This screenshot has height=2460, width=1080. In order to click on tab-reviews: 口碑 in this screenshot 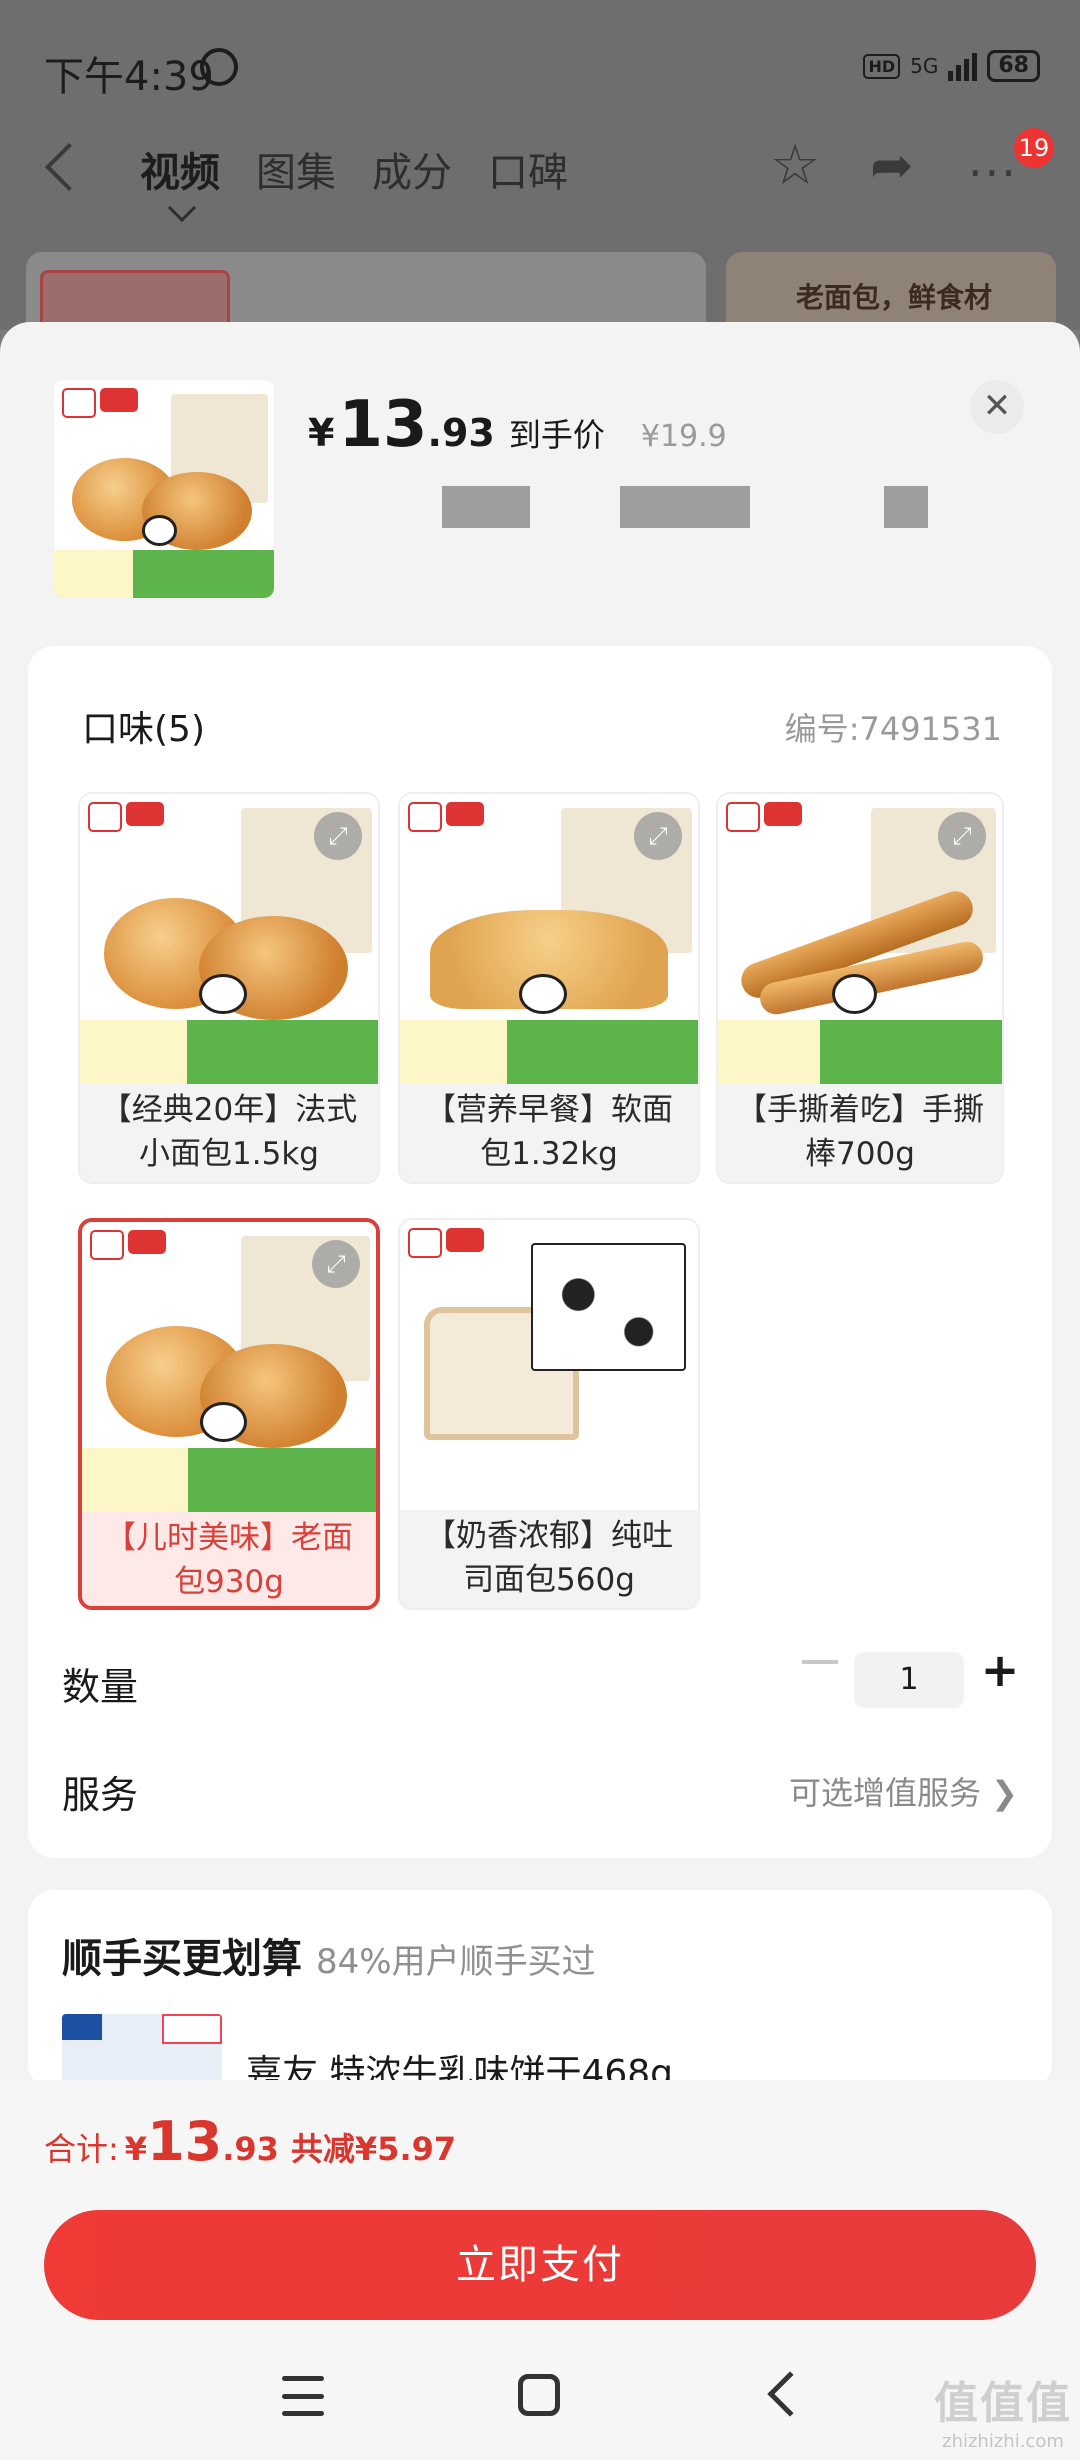, I will do `click(528, 169)`.